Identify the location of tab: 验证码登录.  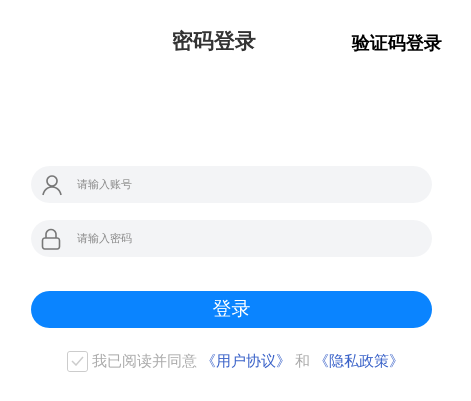
(397, 43).